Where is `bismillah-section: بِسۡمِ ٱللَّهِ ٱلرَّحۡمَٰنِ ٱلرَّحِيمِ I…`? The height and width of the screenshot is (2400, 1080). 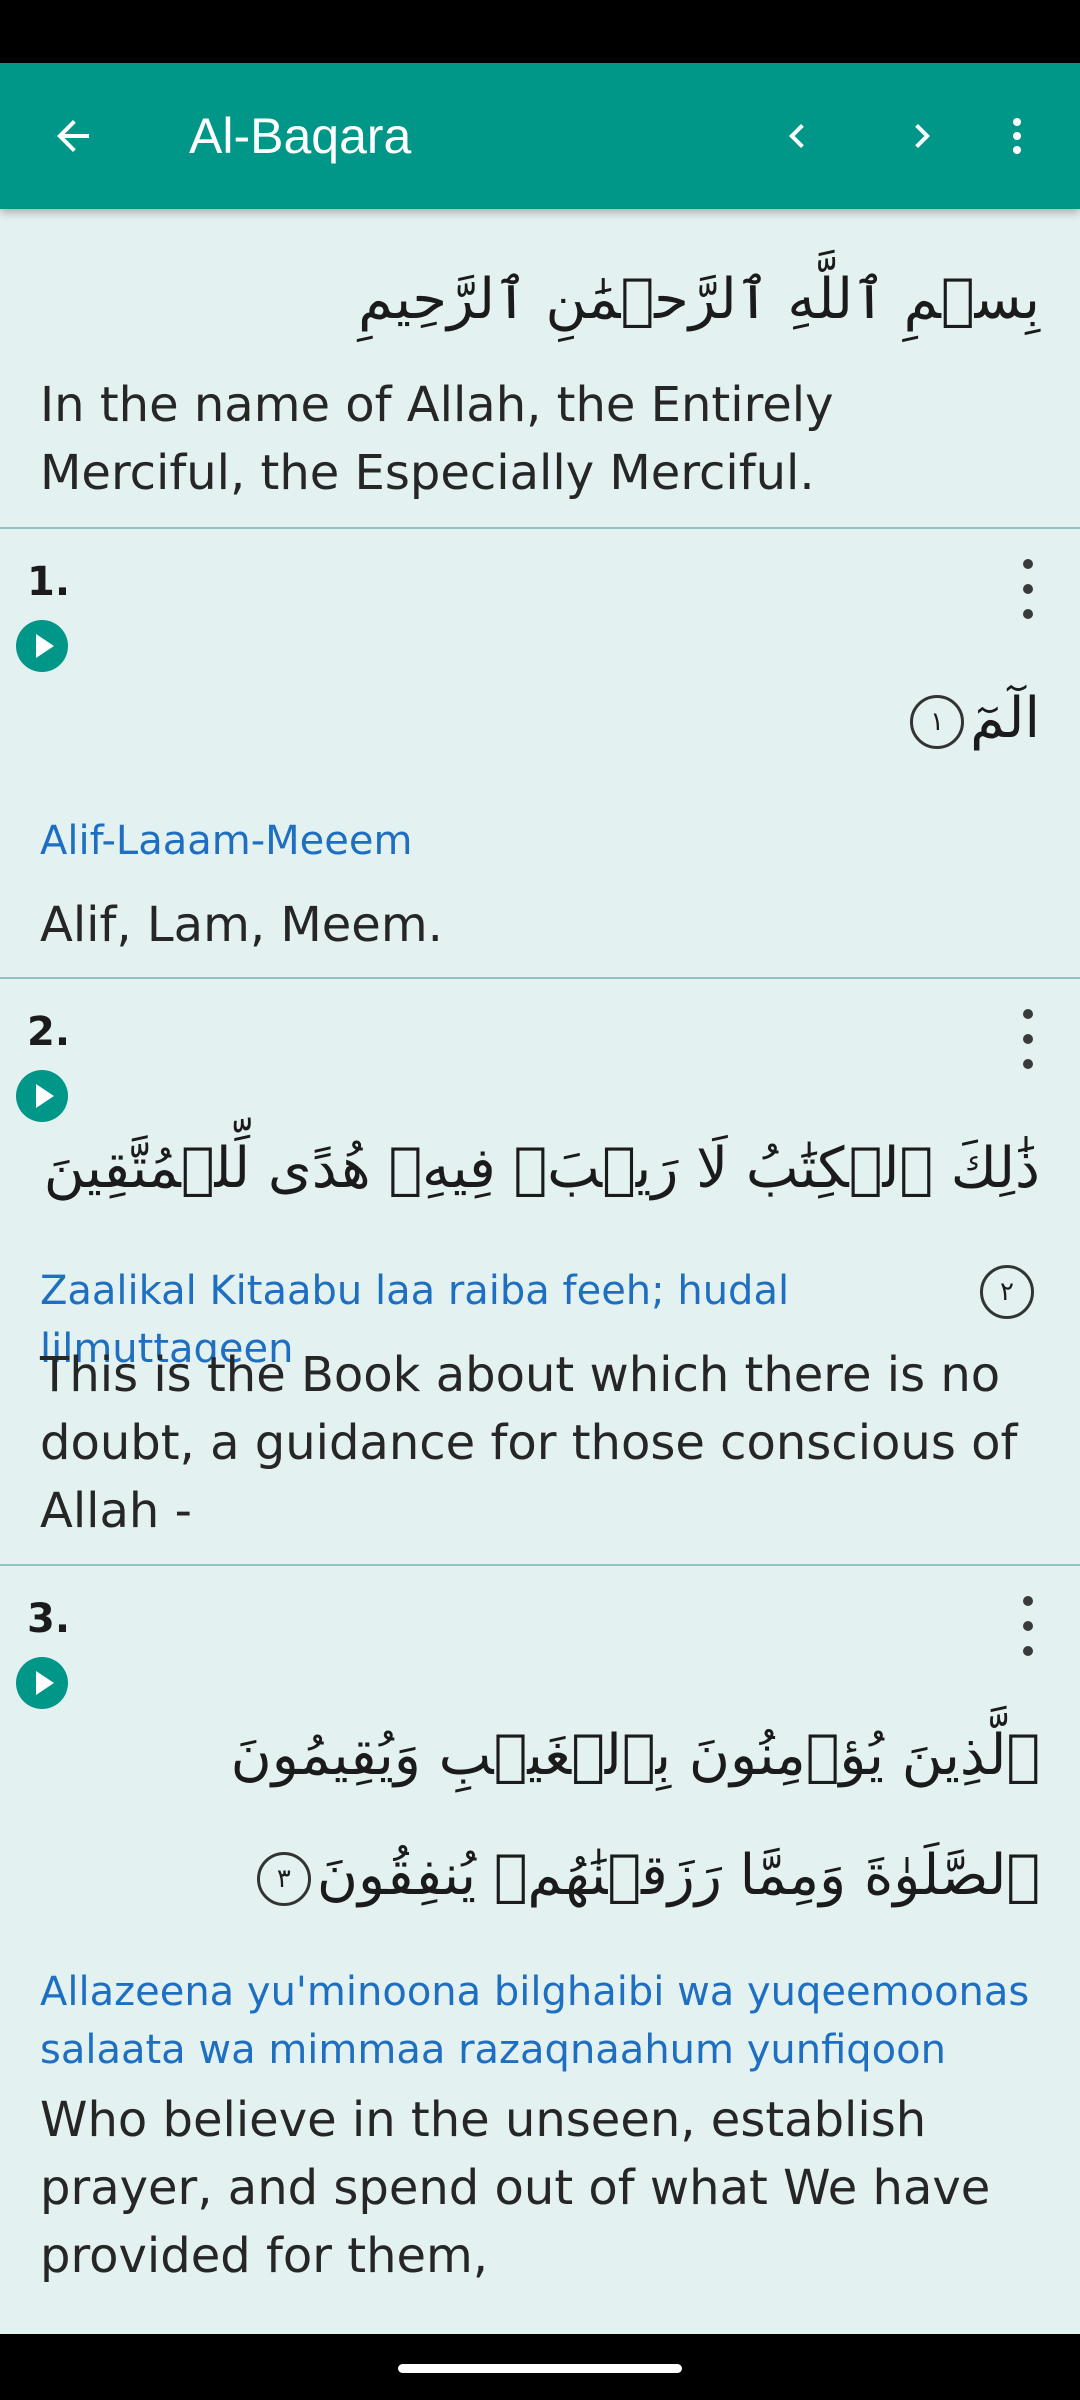
bismillah-section: بِسۡمِ ٱللَّهِ ٱلرَّحۡمَٰنِ ٱلرَّحِيمِ I… is located at coordinates (540, 369).